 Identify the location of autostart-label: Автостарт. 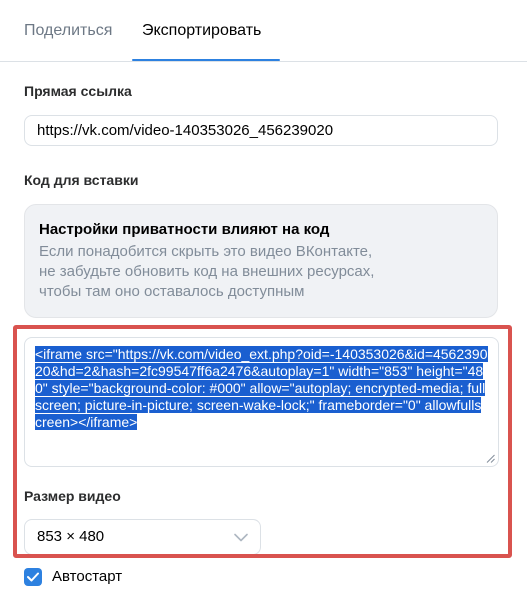
(87, 576).